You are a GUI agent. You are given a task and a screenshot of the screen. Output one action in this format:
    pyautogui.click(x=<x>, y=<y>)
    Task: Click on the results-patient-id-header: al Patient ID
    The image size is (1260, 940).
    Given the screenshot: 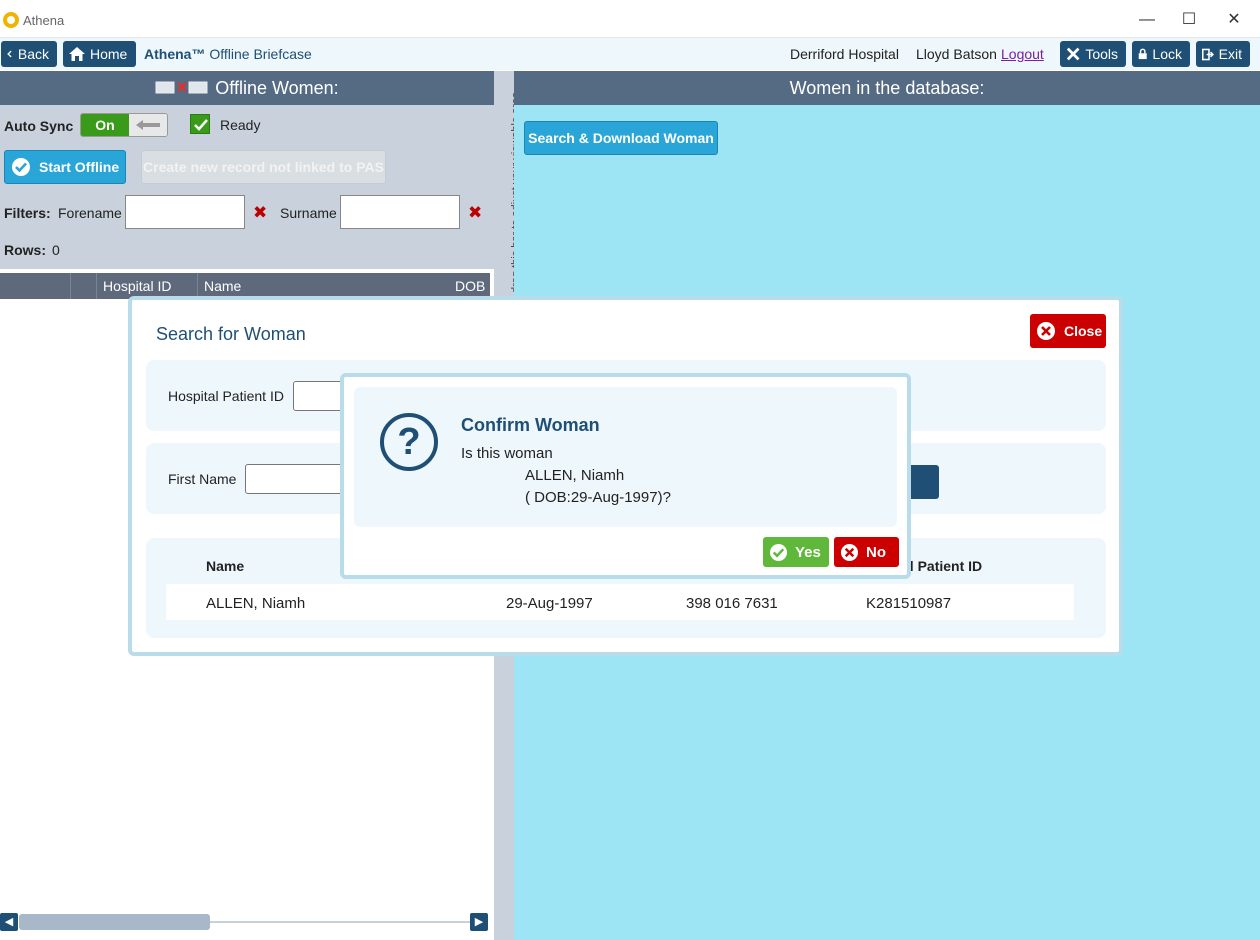 What is the action you would take?
    pyautogui.click(x=942, y=566)
    